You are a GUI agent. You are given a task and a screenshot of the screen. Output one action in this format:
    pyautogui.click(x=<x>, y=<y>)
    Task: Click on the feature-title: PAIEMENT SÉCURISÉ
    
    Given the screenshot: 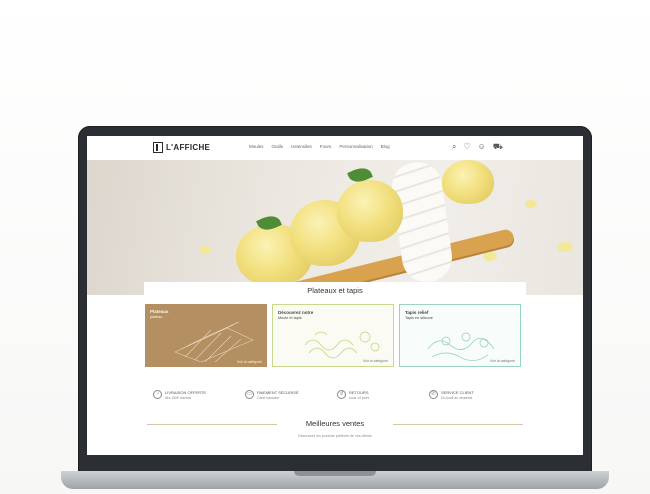 What is the action you would take?
    pyautogui.click(x=278, y=392)
    